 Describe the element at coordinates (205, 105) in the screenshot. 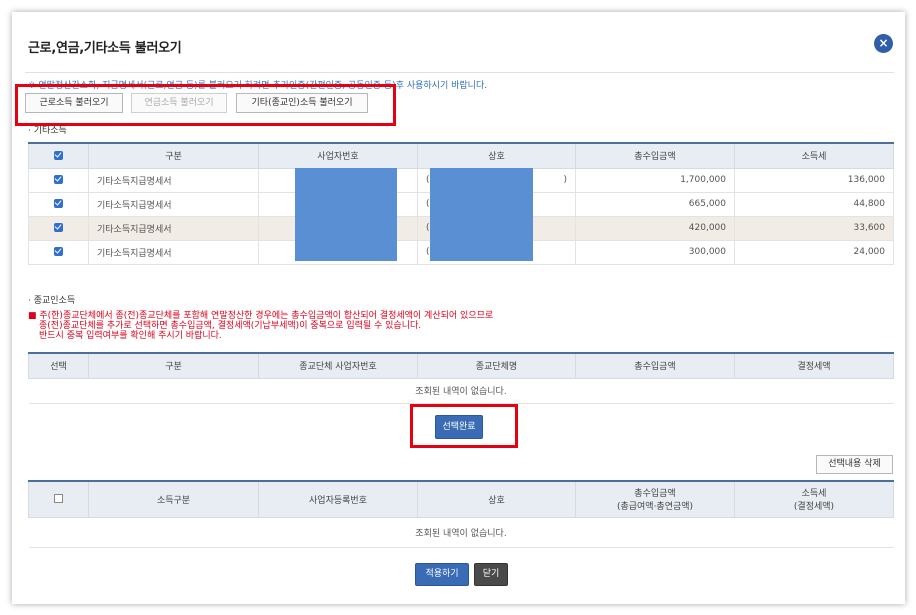

I see `highlight-box-load-buttons` at that location.